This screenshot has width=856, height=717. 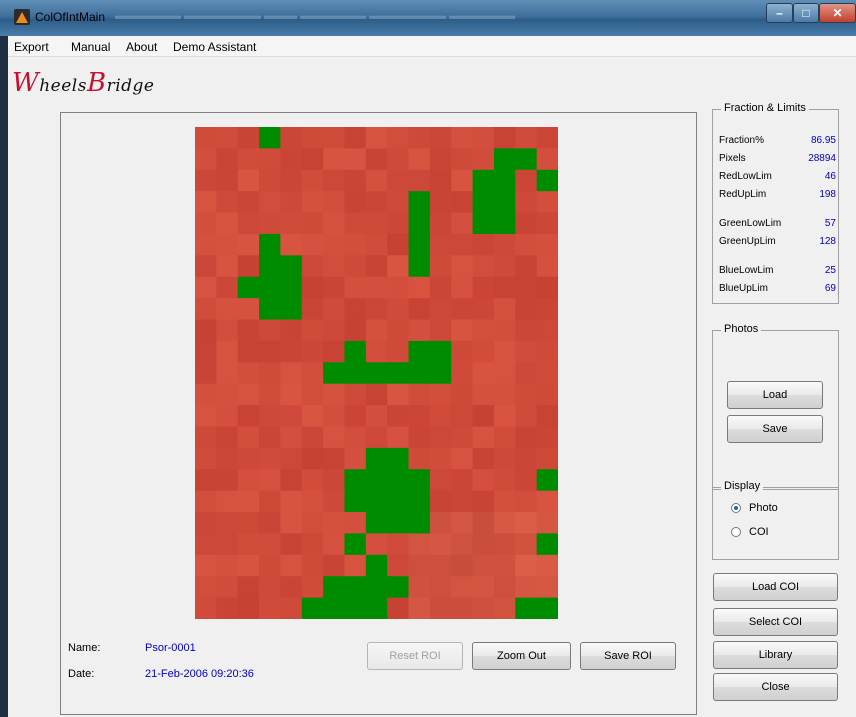 I want to click on menu-demo-assistant: Demo Assistant, so click(x=214, y=47).